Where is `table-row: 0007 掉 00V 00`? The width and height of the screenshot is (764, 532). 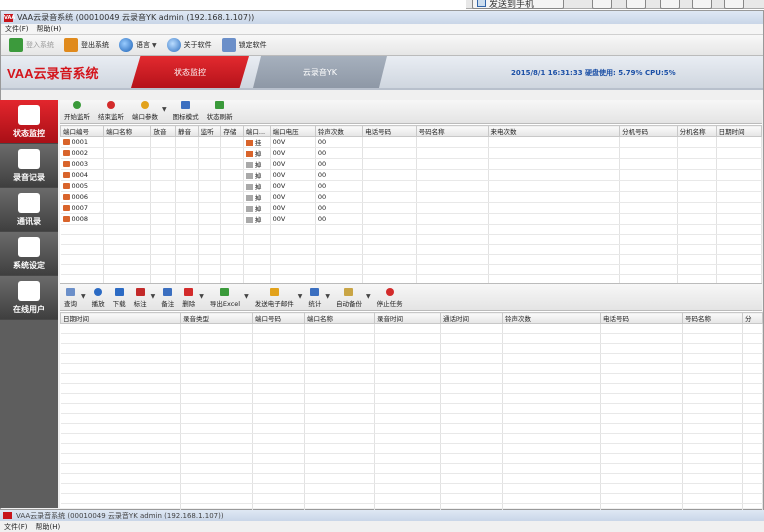
table-row: 0007 掉 00V 00 is located at coordinates (411, 208).